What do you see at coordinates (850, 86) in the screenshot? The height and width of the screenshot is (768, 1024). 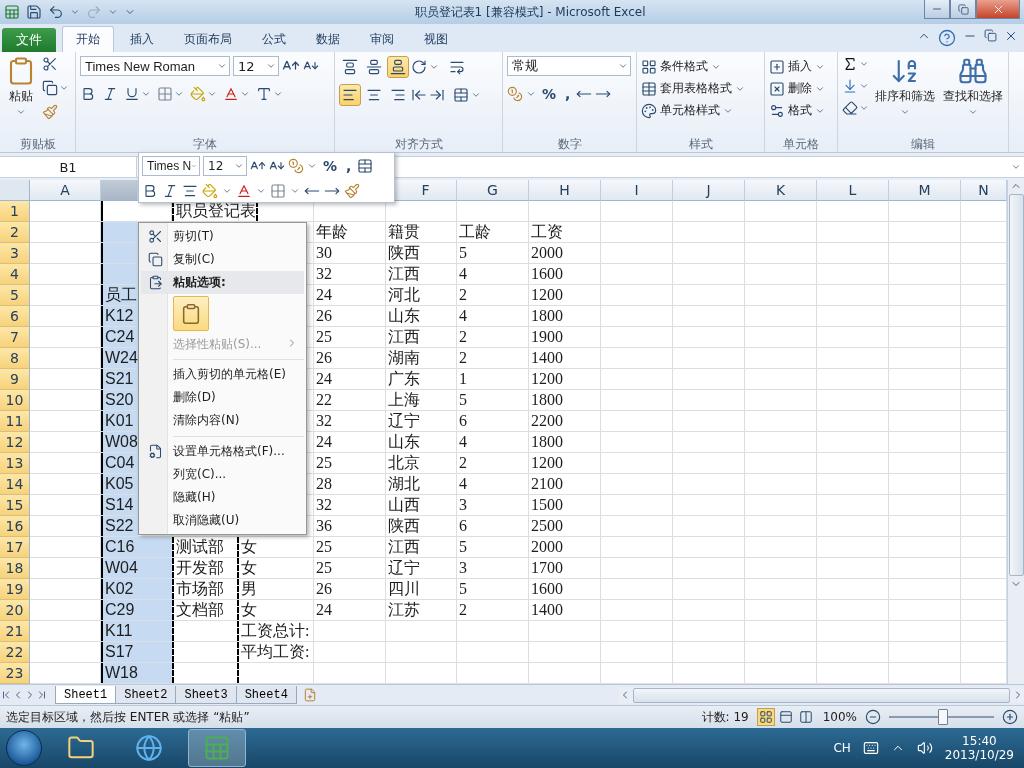 I see `fill-icon` at bounding box center [850, 86].